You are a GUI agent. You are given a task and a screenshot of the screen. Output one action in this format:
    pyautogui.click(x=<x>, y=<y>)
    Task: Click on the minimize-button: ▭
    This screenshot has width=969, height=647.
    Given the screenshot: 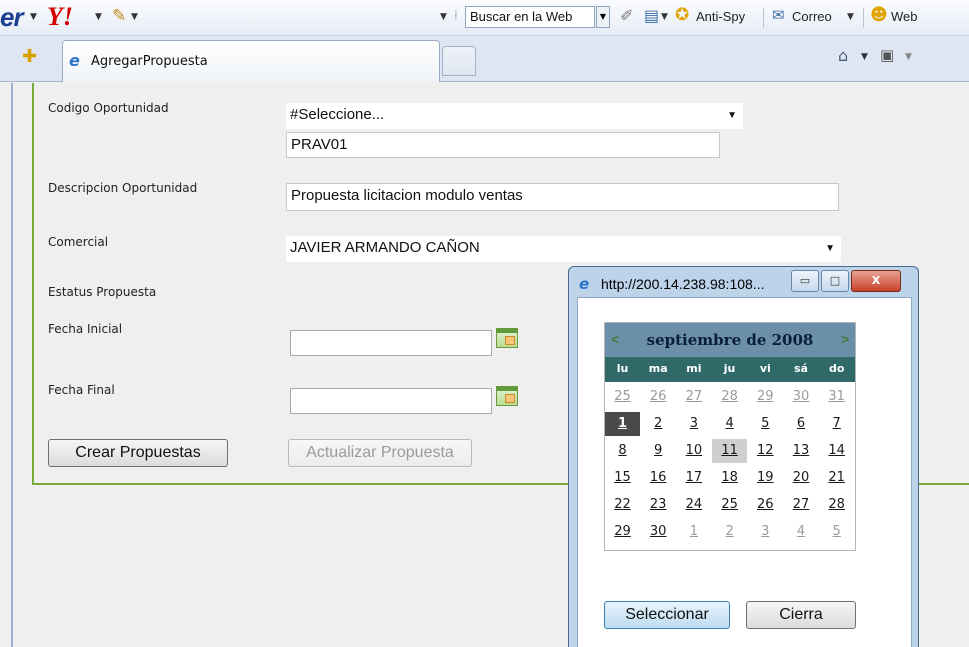 What is the action you would take?
    pyautogui.click(x=805, y=281)
    